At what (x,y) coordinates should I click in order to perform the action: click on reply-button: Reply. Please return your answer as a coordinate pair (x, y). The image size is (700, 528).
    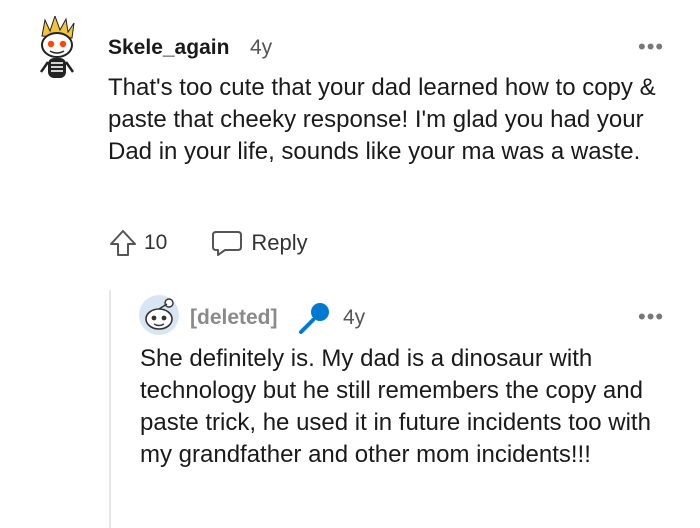
    Looking at the image, I should click on (259, 243).